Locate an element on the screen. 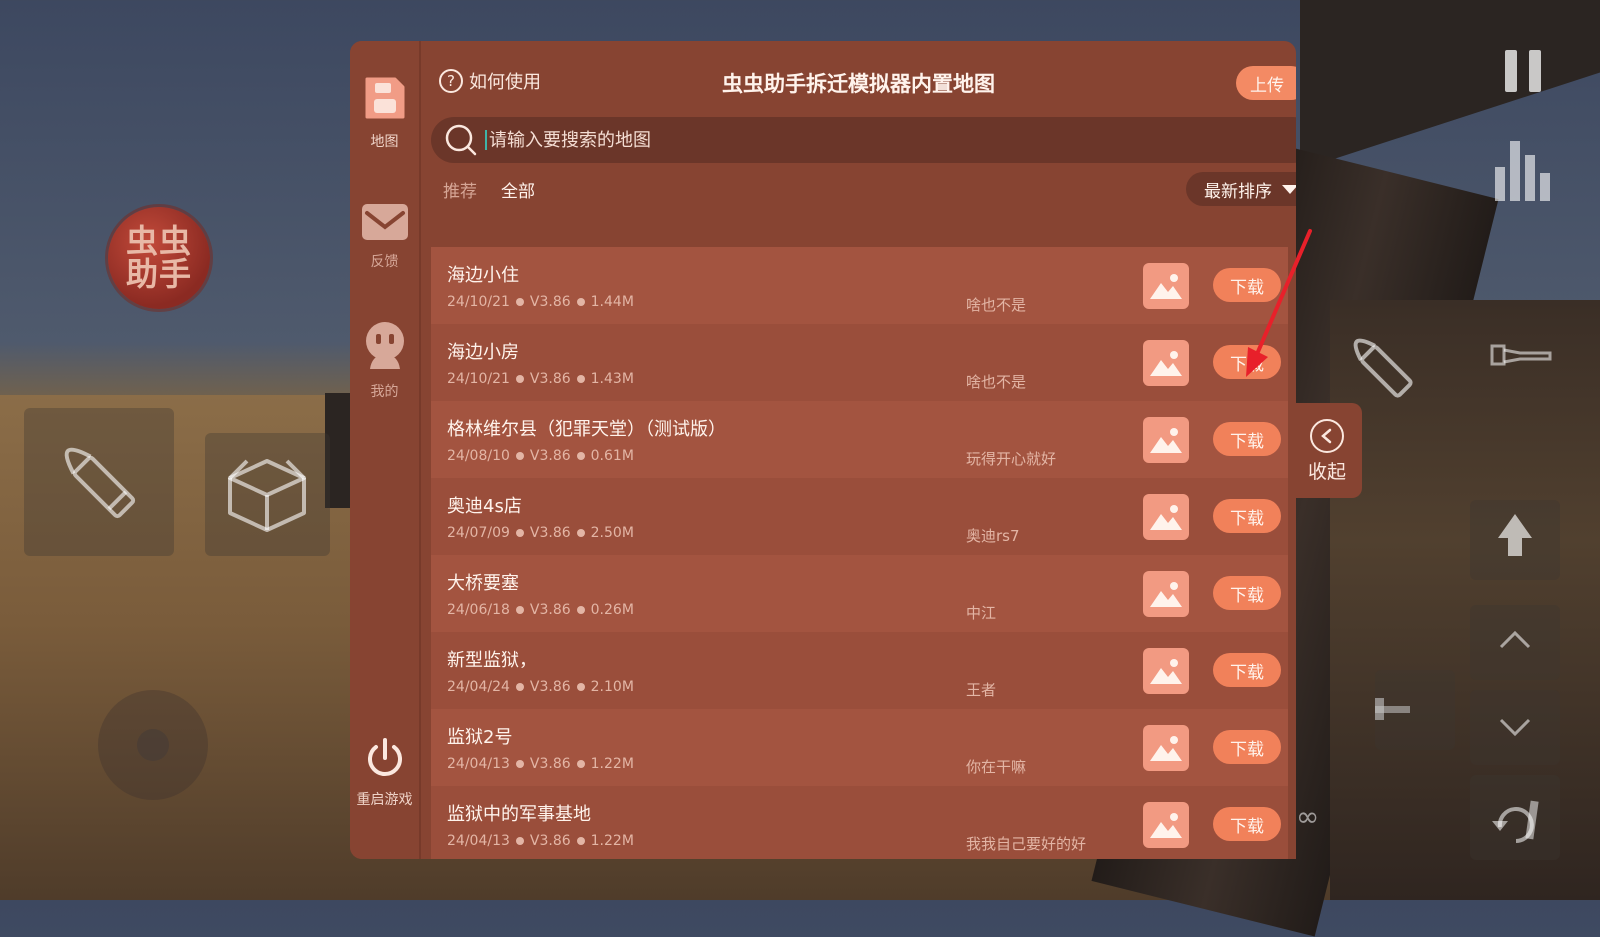 The height and width of the screenshot is (937, 1600). face-icon is located at coordinates (384, 345).